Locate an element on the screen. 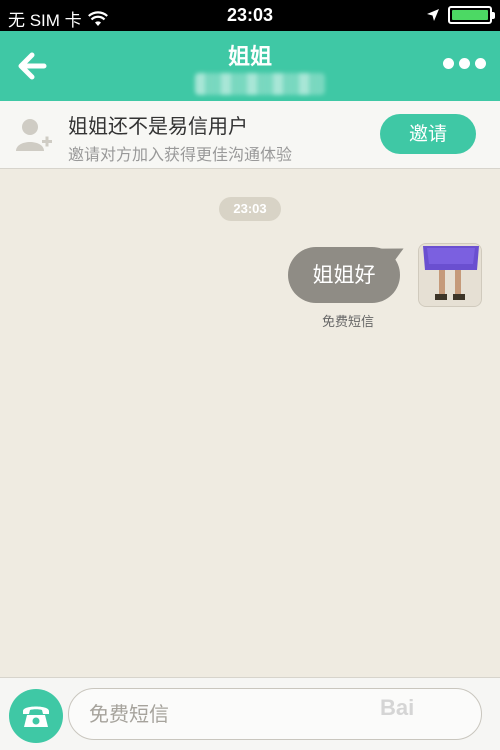  contact-number-blurred is located at coordinates (260, 84).